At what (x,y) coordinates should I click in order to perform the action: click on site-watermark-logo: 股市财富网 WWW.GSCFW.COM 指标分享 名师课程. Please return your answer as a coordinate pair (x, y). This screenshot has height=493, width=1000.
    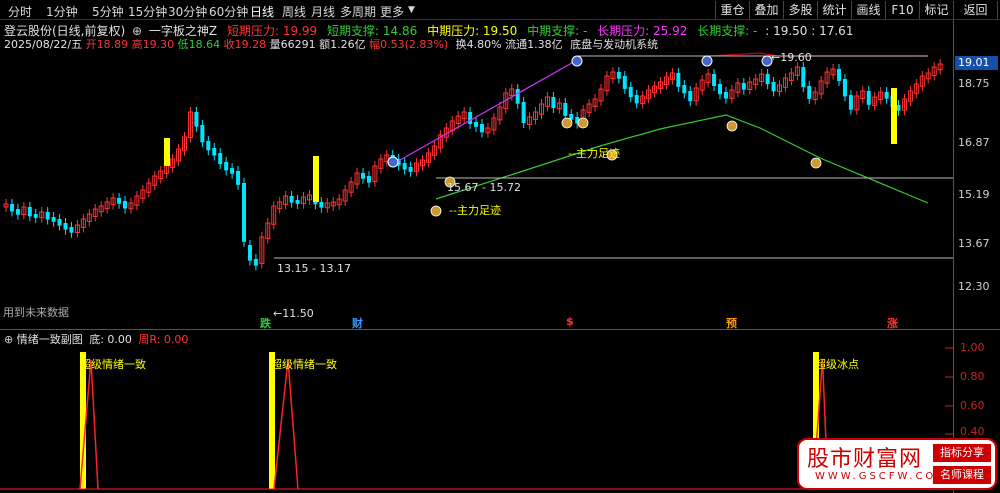
    Looking at the image, I should click on (897, 464).